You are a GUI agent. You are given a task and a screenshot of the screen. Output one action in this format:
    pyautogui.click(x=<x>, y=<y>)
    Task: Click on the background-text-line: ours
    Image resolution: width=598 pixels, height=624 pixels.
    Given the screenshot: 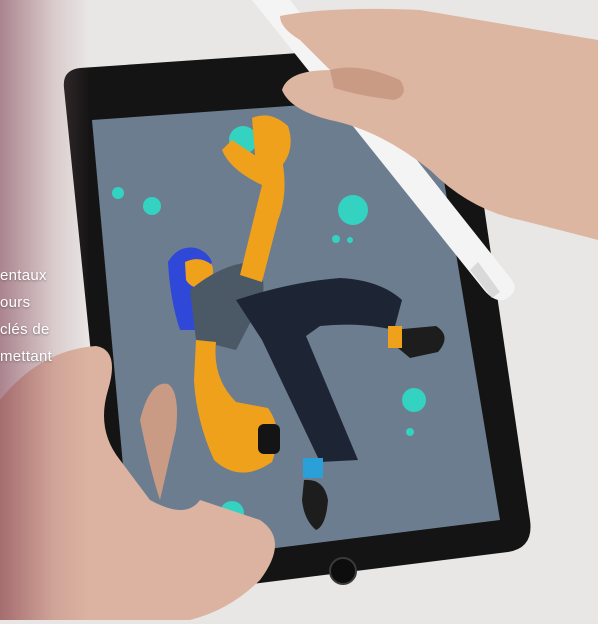 What is the action you would take?
    pyautogui.click(x=15, y=302)
    